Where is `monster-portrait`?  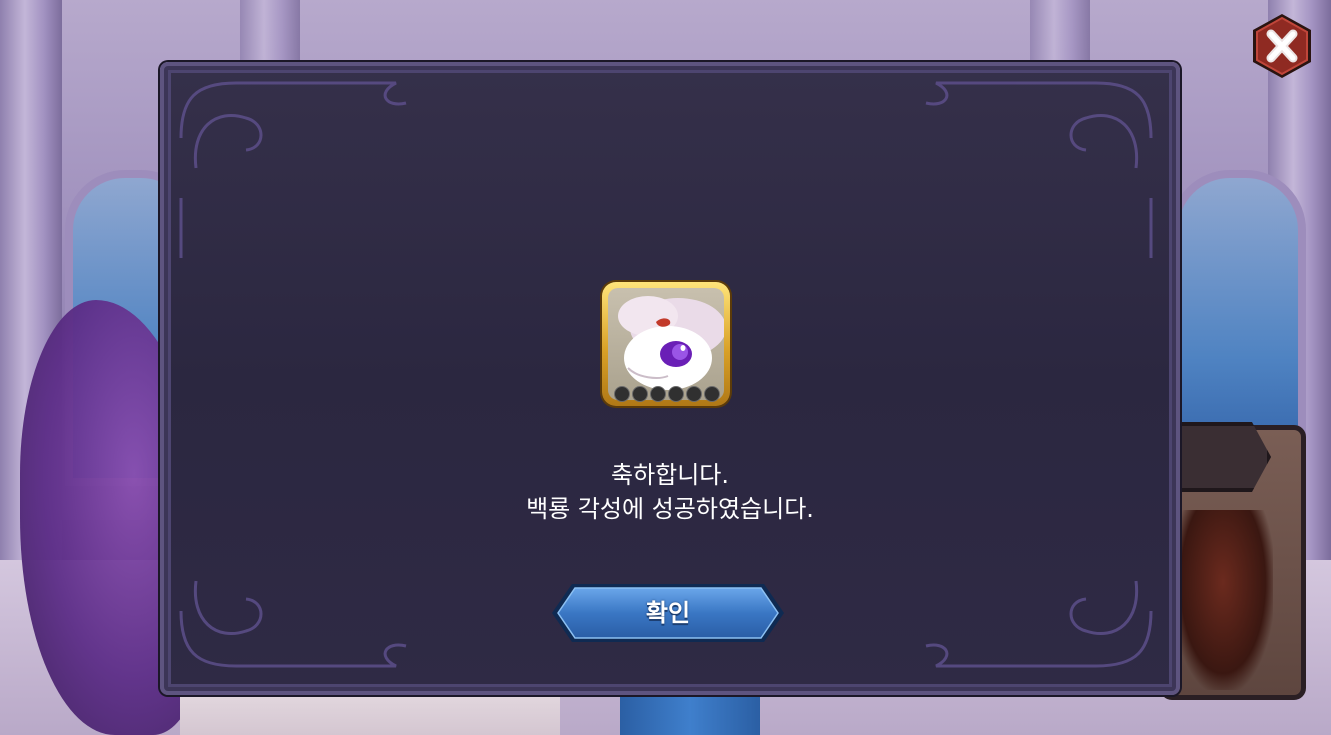 monster-portrait is located at coordinates (1223, 600).